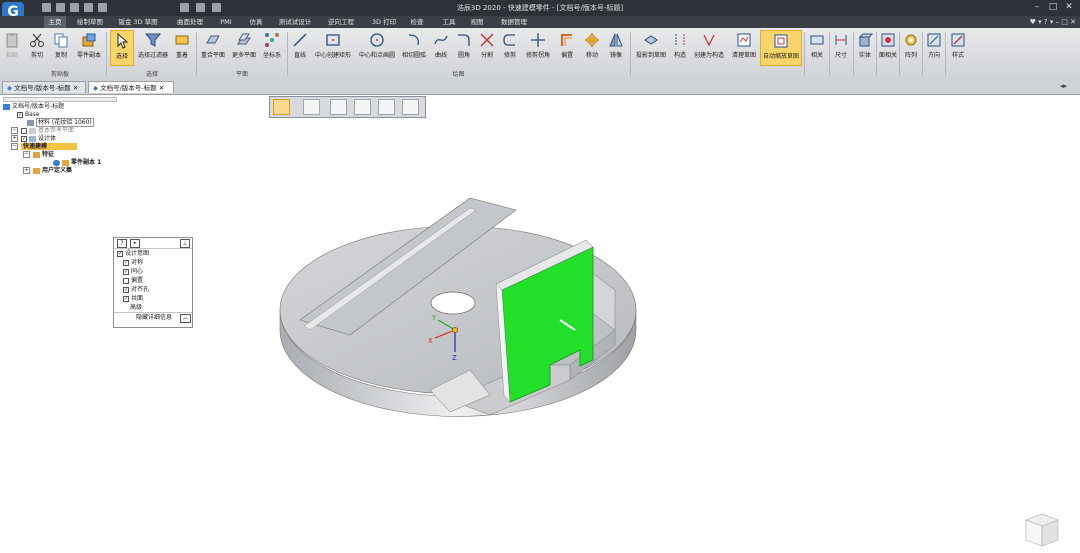  I want to click on tree-item-user-sets: + 用户定义集, so click(73, 171).